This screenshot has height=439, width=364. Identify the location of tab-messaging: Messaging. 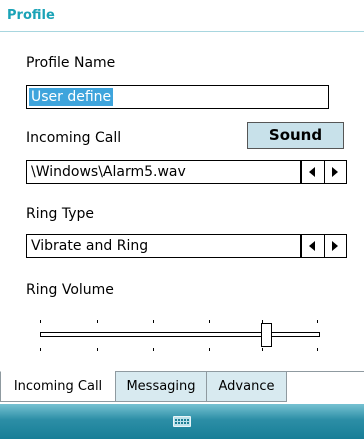
(161, 386).